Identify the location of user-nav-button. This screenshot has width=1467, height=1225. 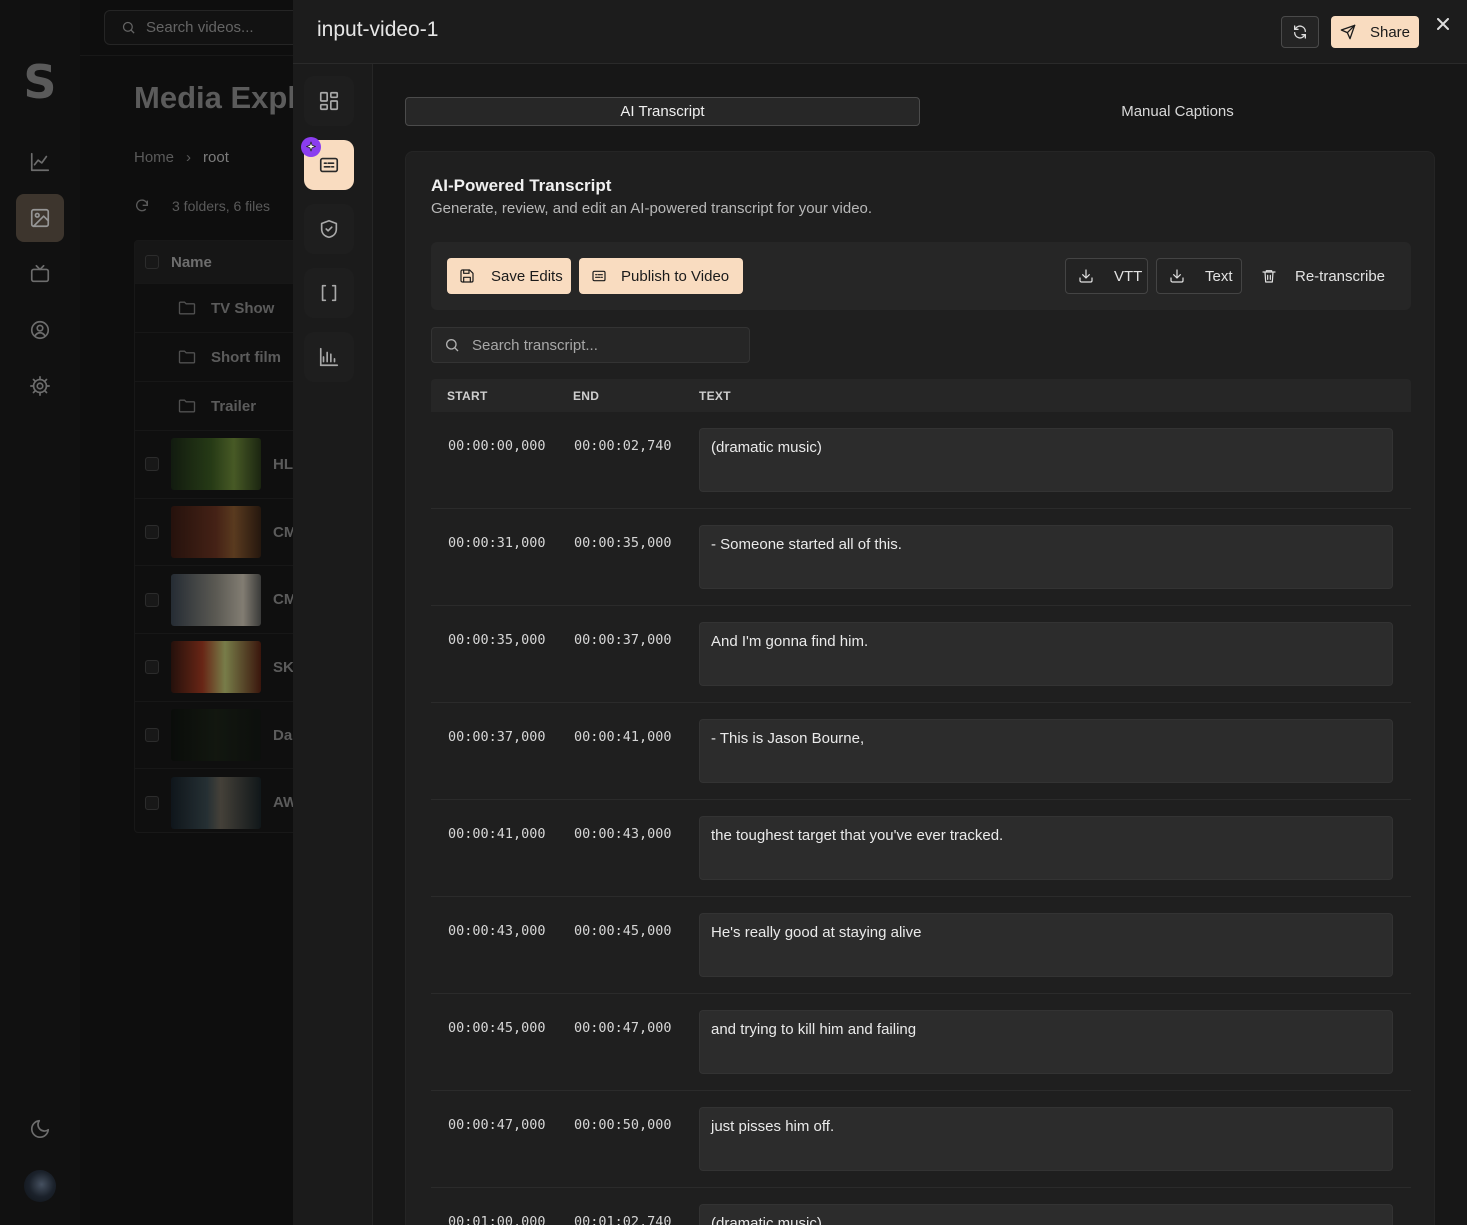
(40, 330).